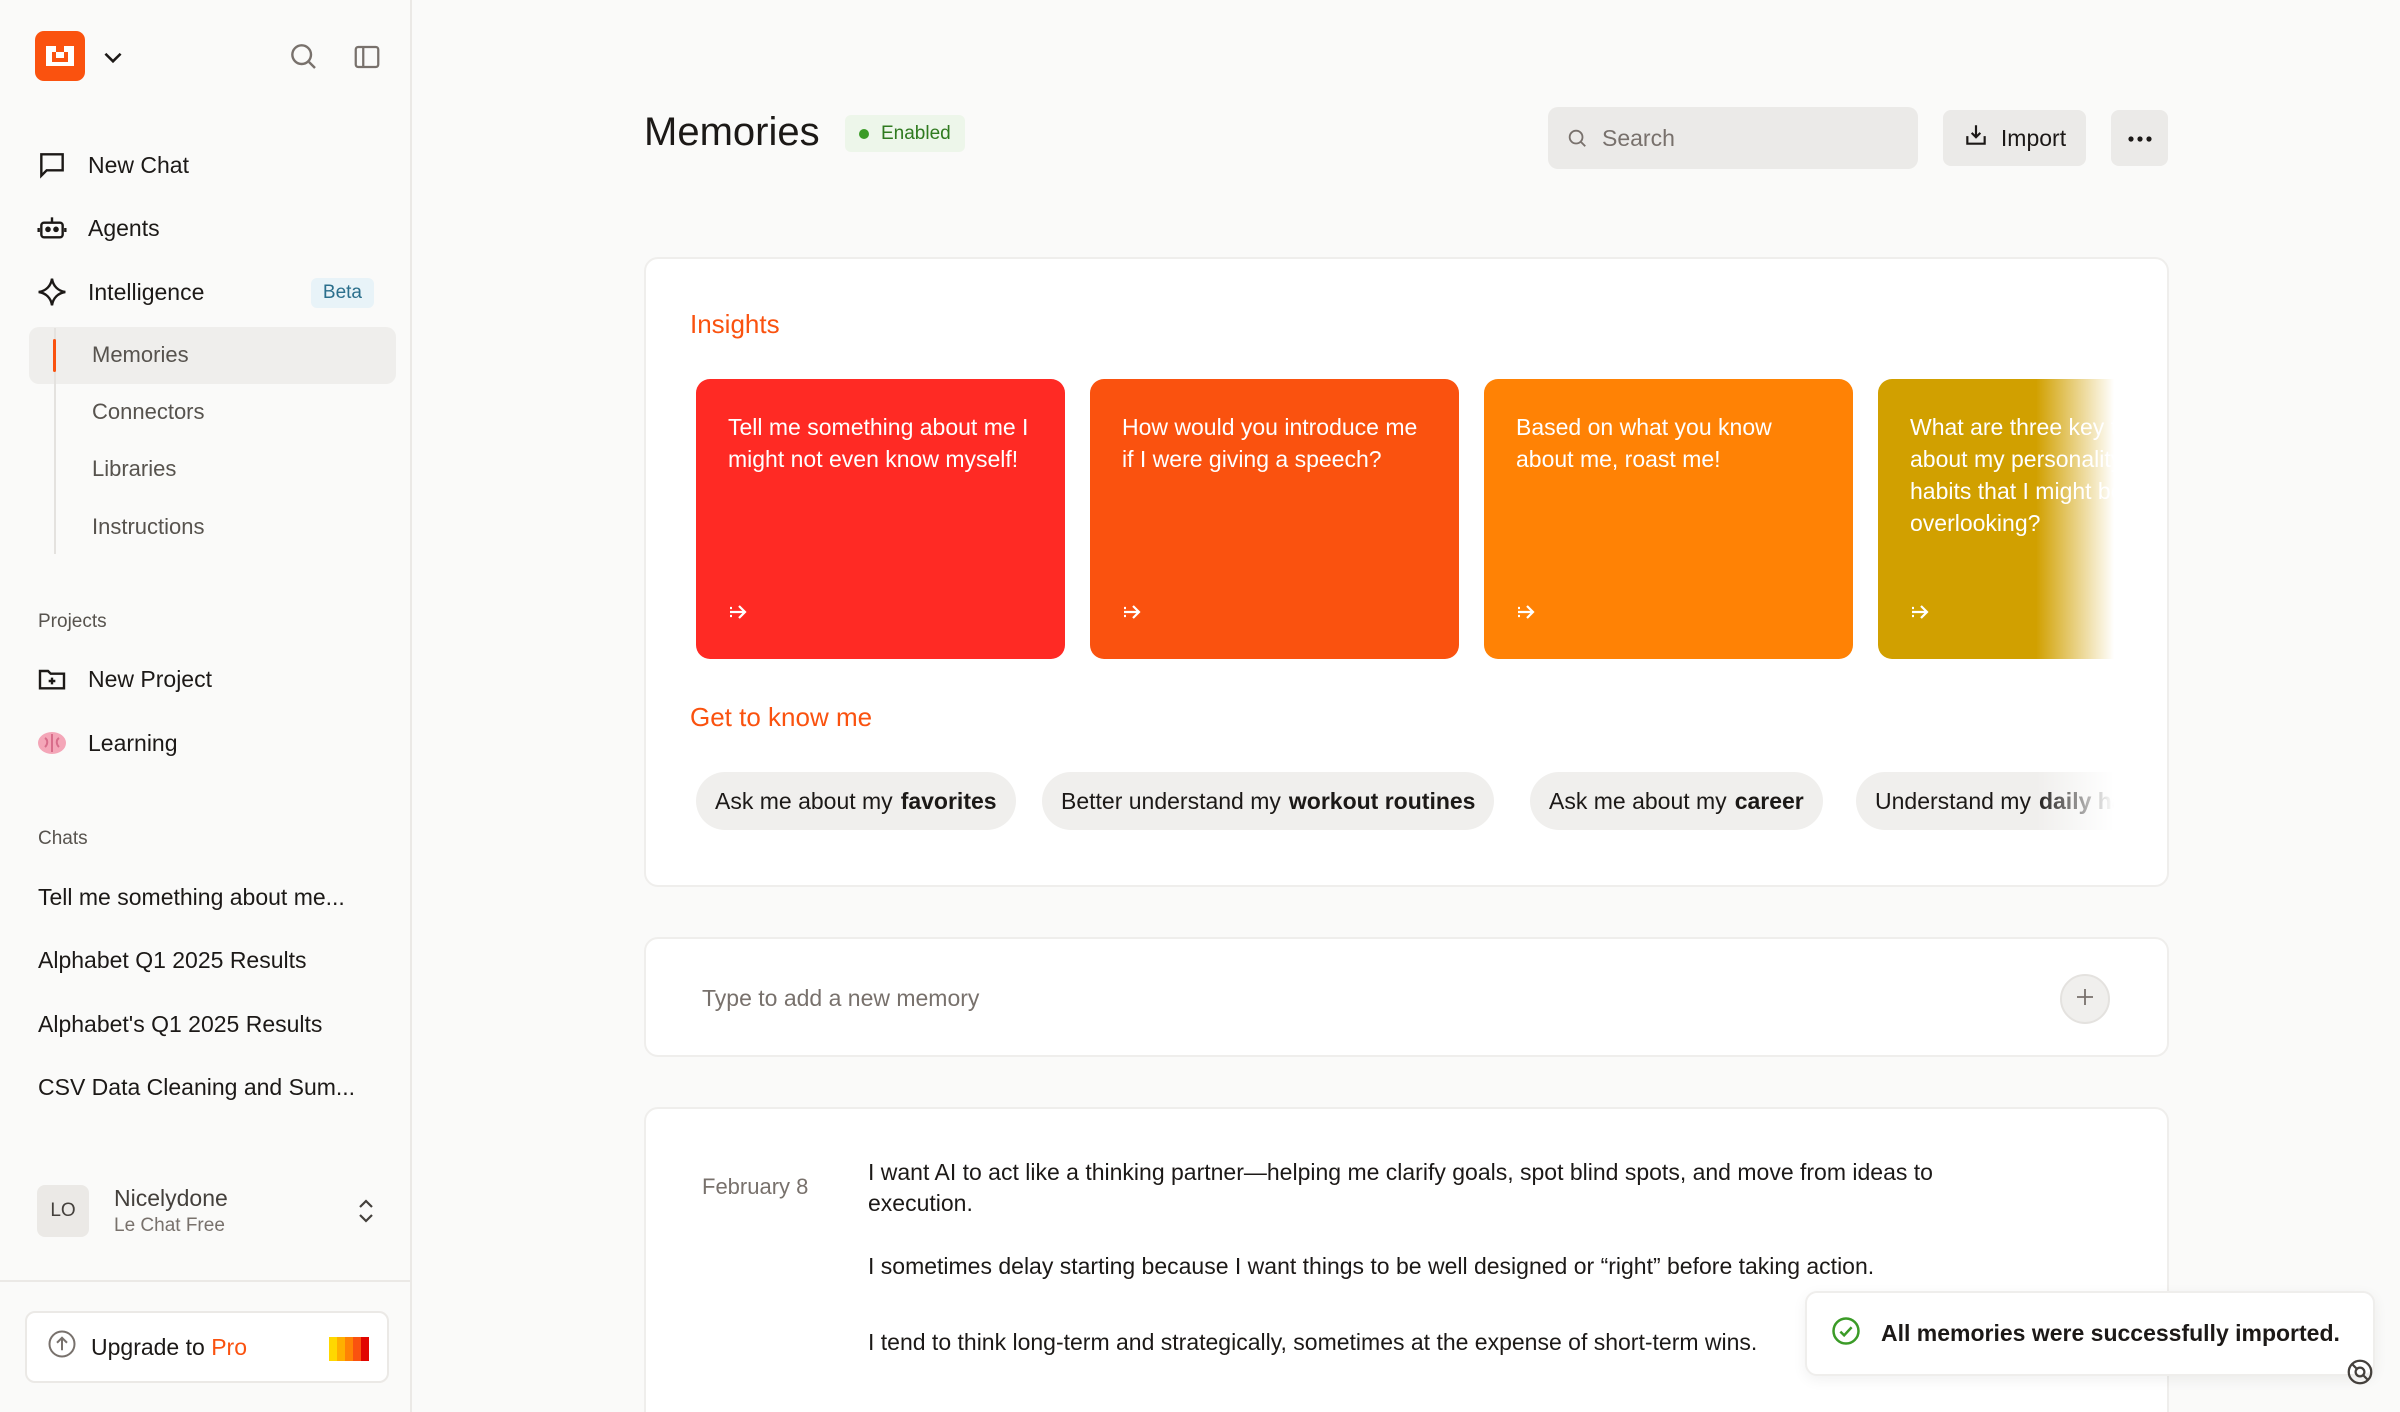 This screenshot has height=1412, width=2400. What do you see at coordinates (366, 1213) in the screenshot?
I see `chevron-up-down-icon` at bounding box center [366, 1213].